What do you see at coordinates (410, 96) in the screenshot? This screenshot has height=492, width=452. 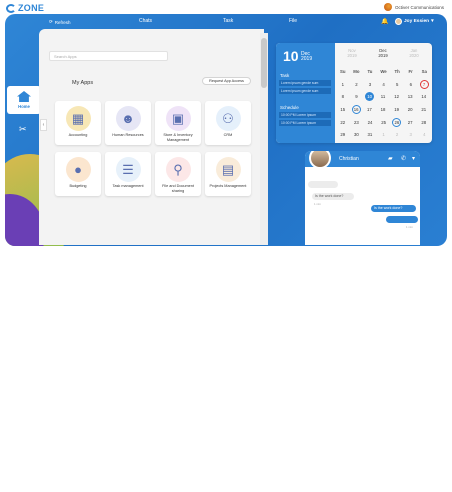 I see `calendar-day: 13` at bounding box center [410, 96].